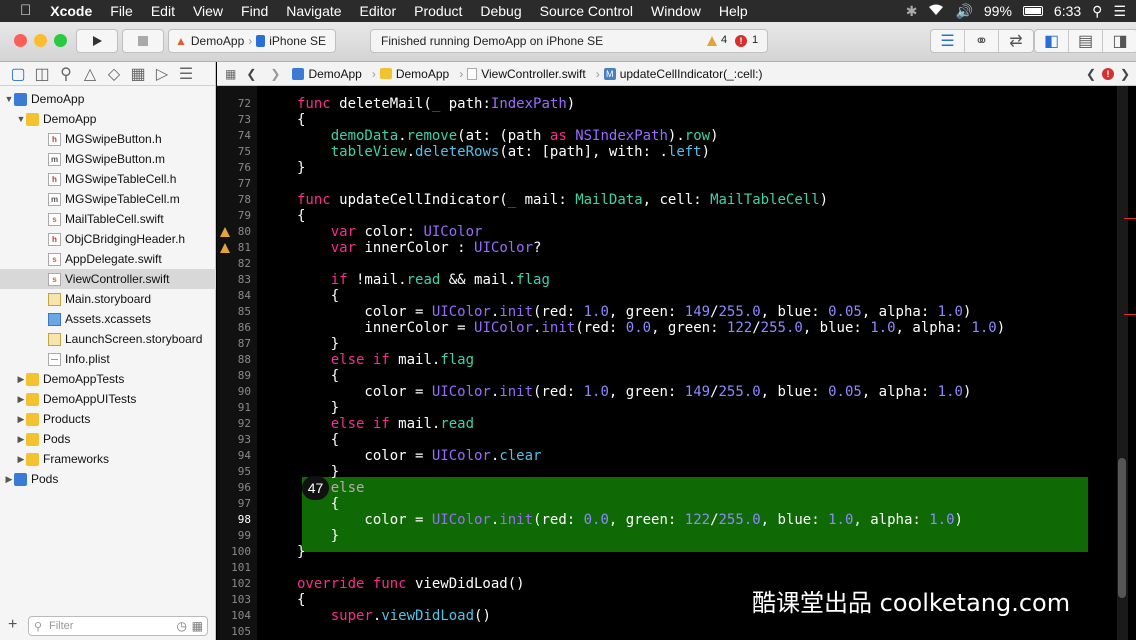 The image size is (1136, 640). What do you see at coordinates (108, 439) in the screenshot?
I see `tree-item-pods-group: ▶ Pods` at bounding box center [108, 439].